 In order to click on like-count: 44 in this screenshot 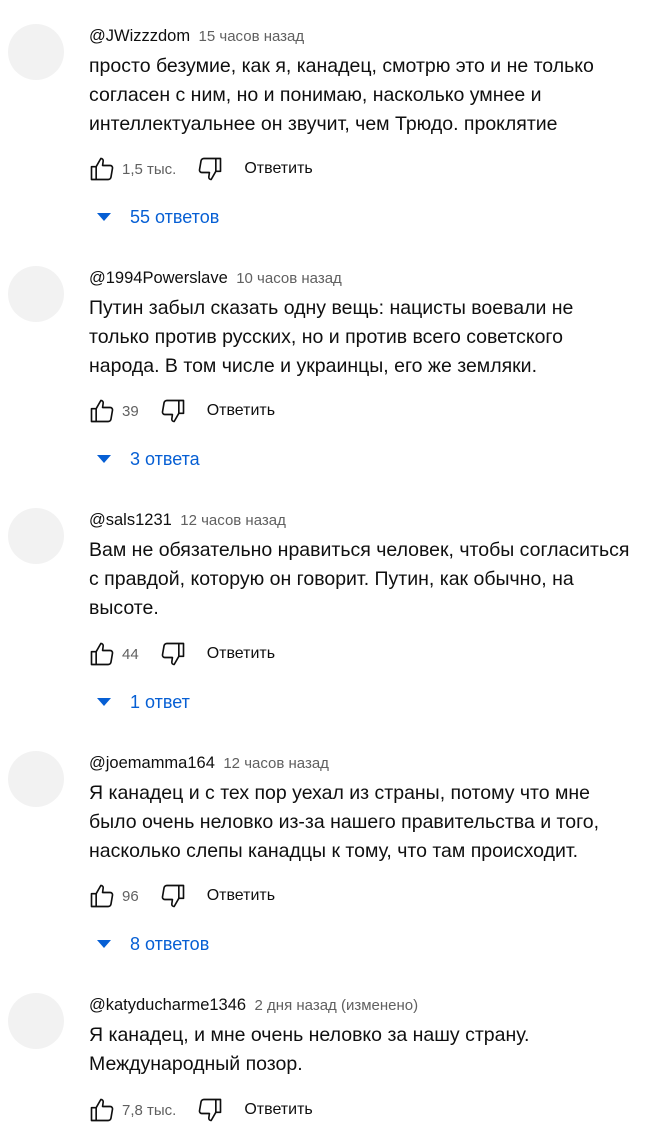, I will do `click(130, 654)`.